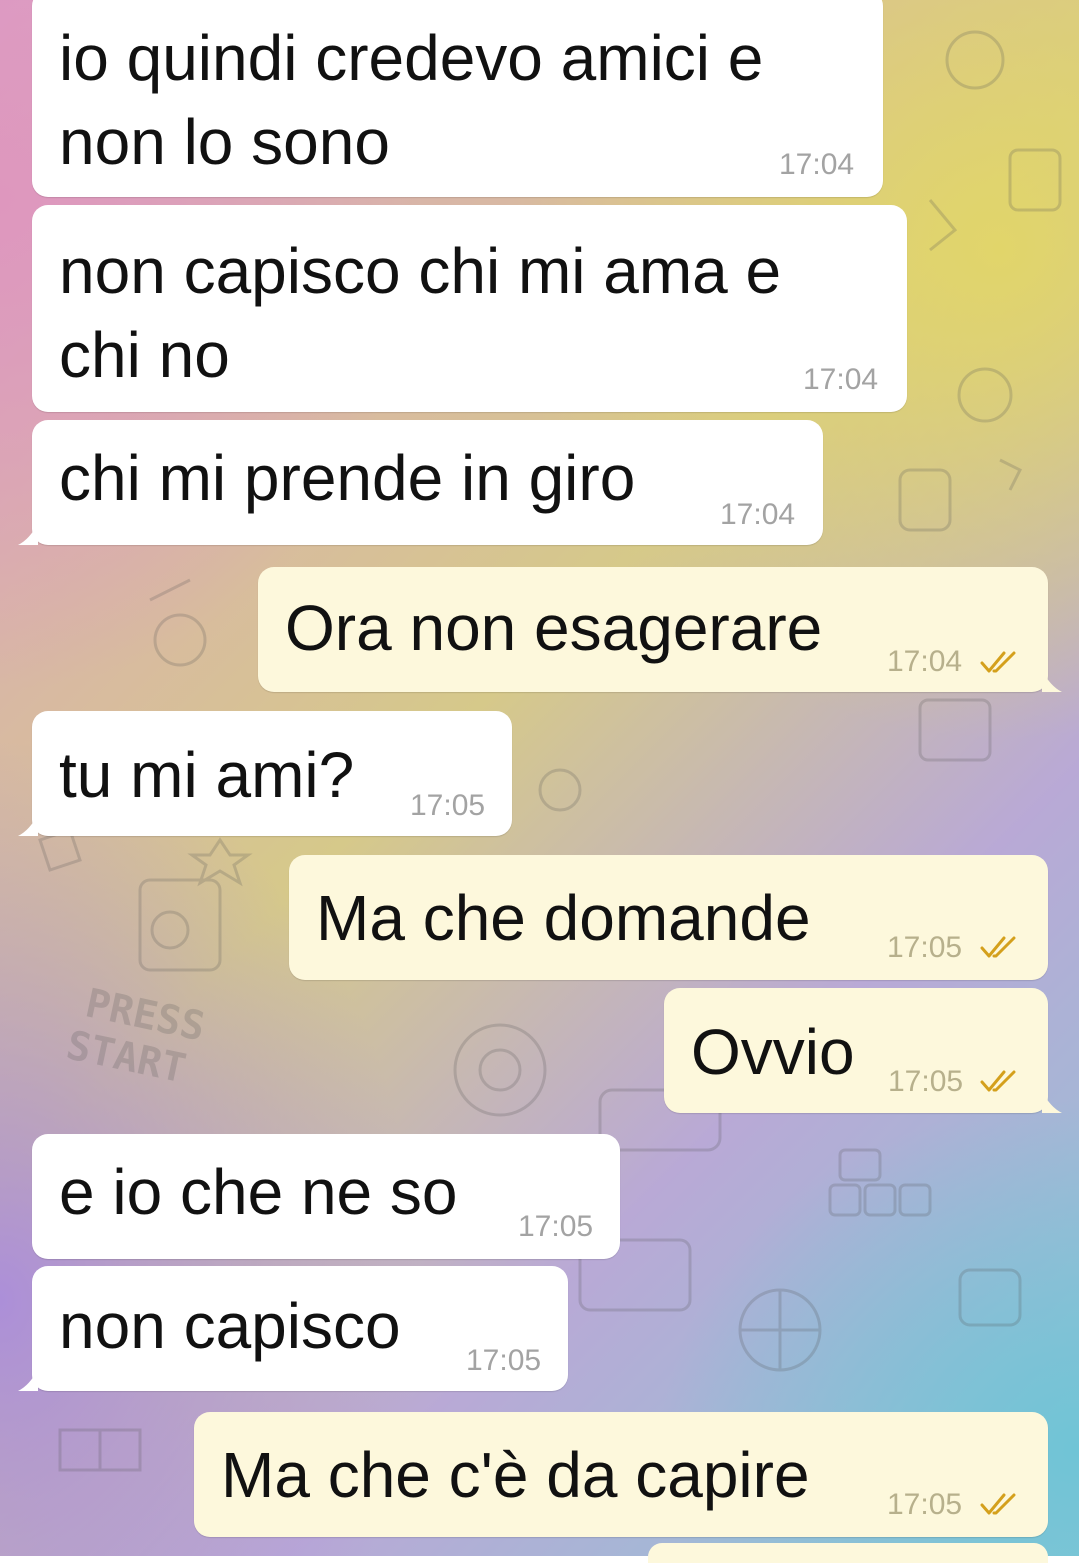 The image size is (1079, 1563). I want to click on message-bubble-outgoing: Ma che domande 17:05, so click(668, 917).